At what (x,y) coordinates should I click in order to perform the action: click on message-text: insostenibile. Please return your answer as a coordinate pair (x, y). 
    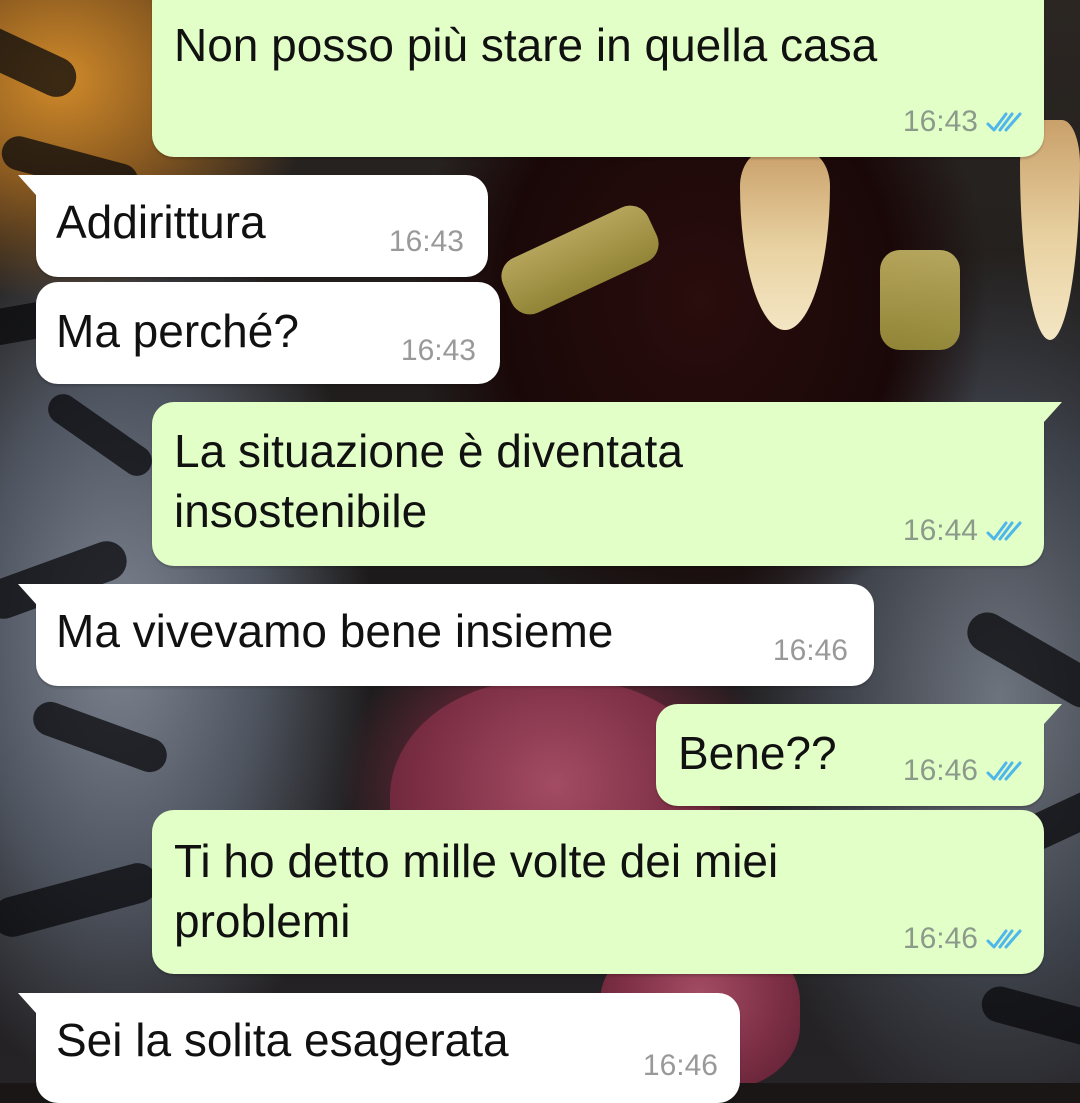
    Looking at the image, I should click on (301, 511).